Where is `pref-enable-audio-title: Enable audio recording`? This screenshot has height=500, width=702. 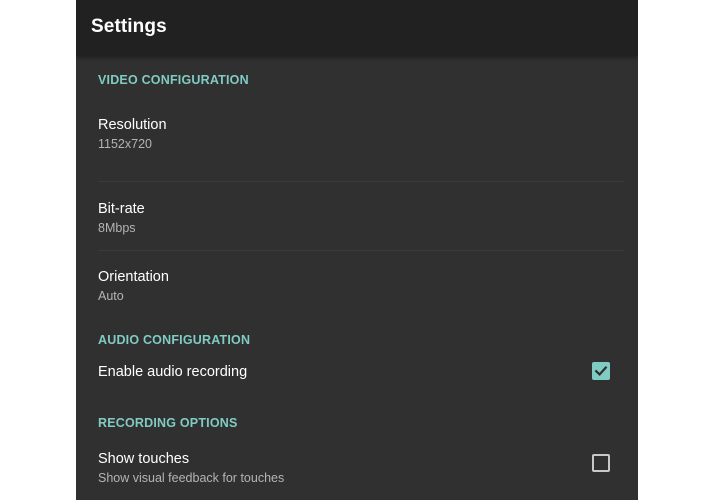 pref-enable-audio-title: Enable audio recording is located at coordinates (173, 372).